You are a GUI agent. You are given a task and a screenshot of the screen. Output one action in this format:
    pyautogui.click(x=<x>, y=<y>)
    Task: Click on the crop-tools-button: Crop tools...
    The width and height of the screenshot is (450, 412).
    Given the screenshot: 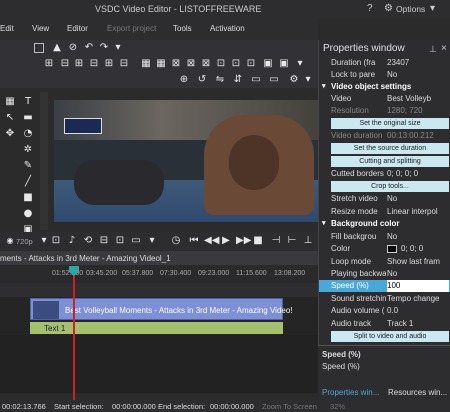 What is the action you would take?
    pyautogui.click(x=390, y=186)
    